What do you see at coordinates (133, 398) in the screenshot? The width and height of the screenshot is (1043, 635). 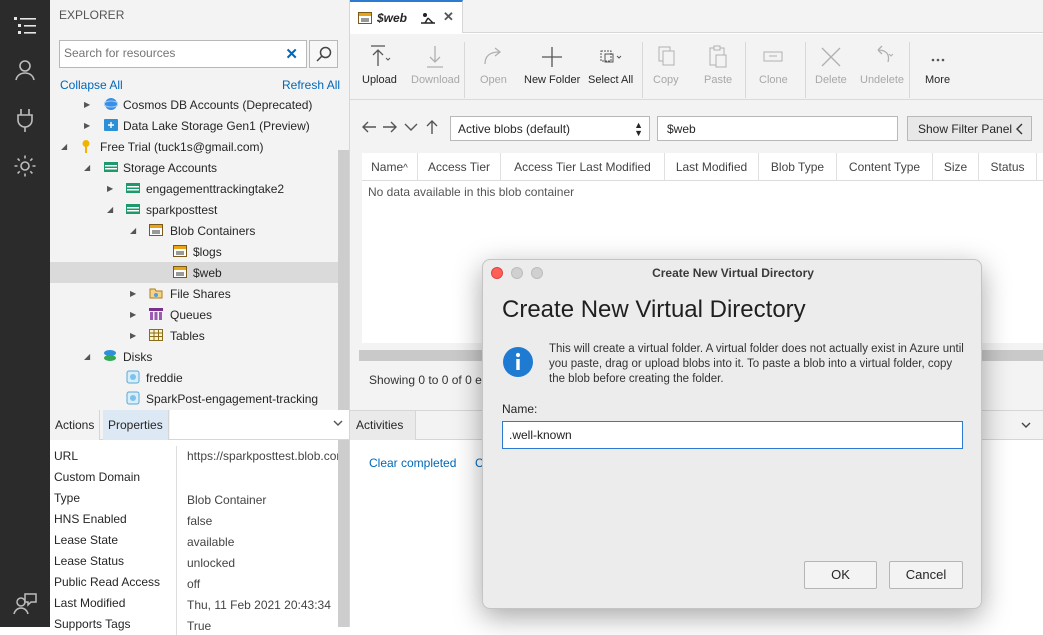 I see `disk-icon` at bounding box center [133, 398].